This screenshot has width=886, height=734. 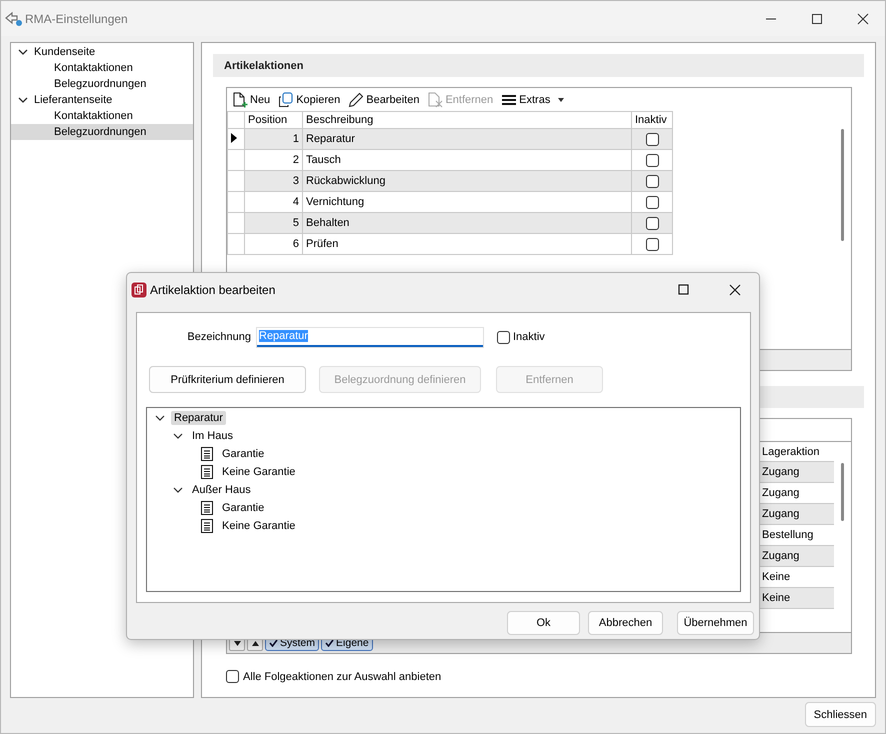 I want to click on table-cell: 6, so click(x=273, y=244).